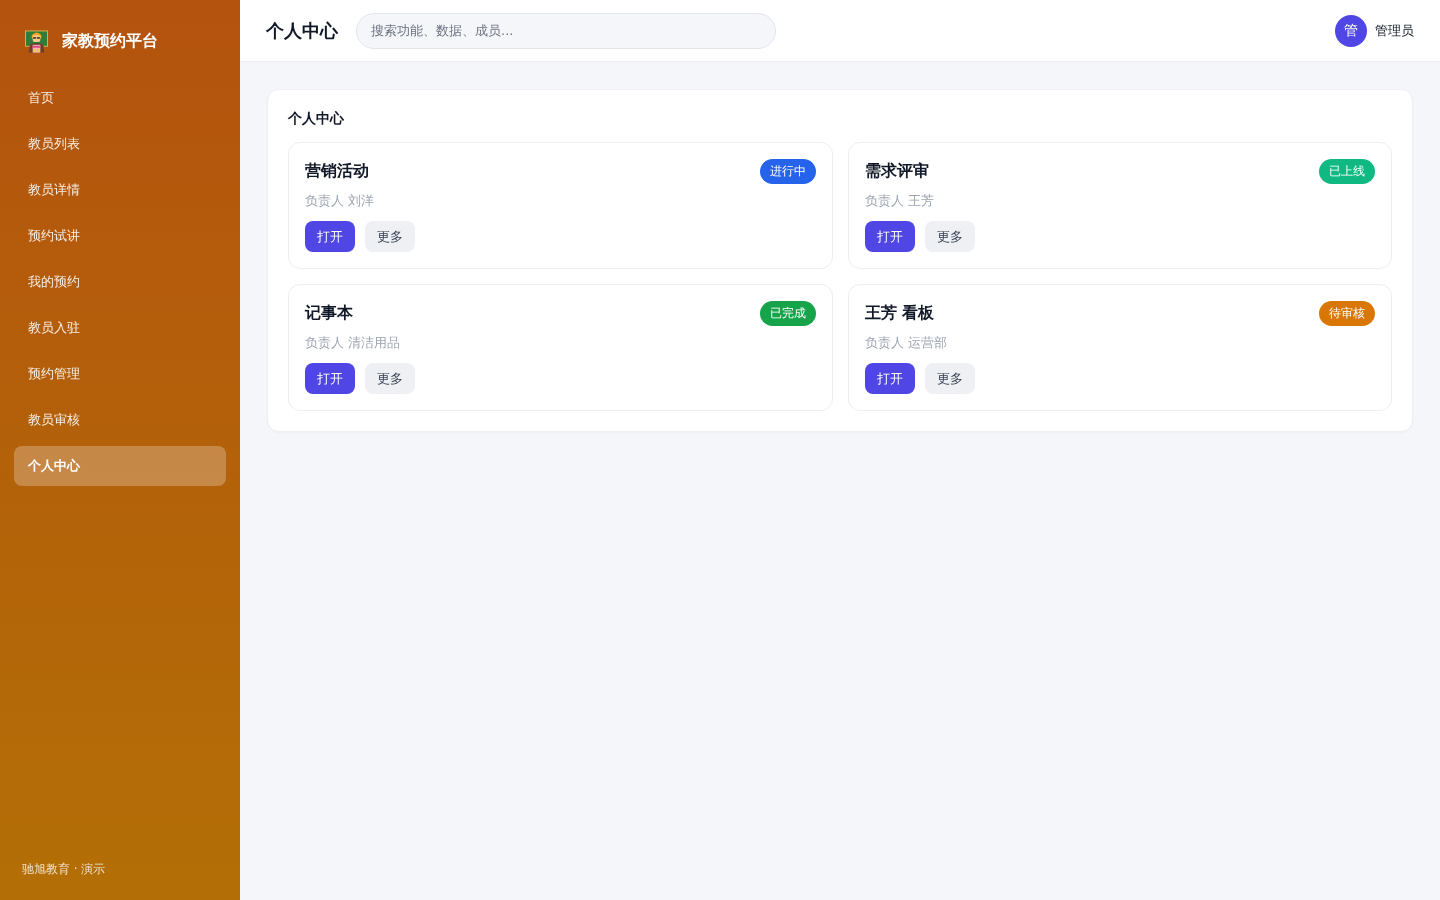  Describe the element at coordinates (896, 171) in the screenshot. I see `card-title: 需求评审` at that location.